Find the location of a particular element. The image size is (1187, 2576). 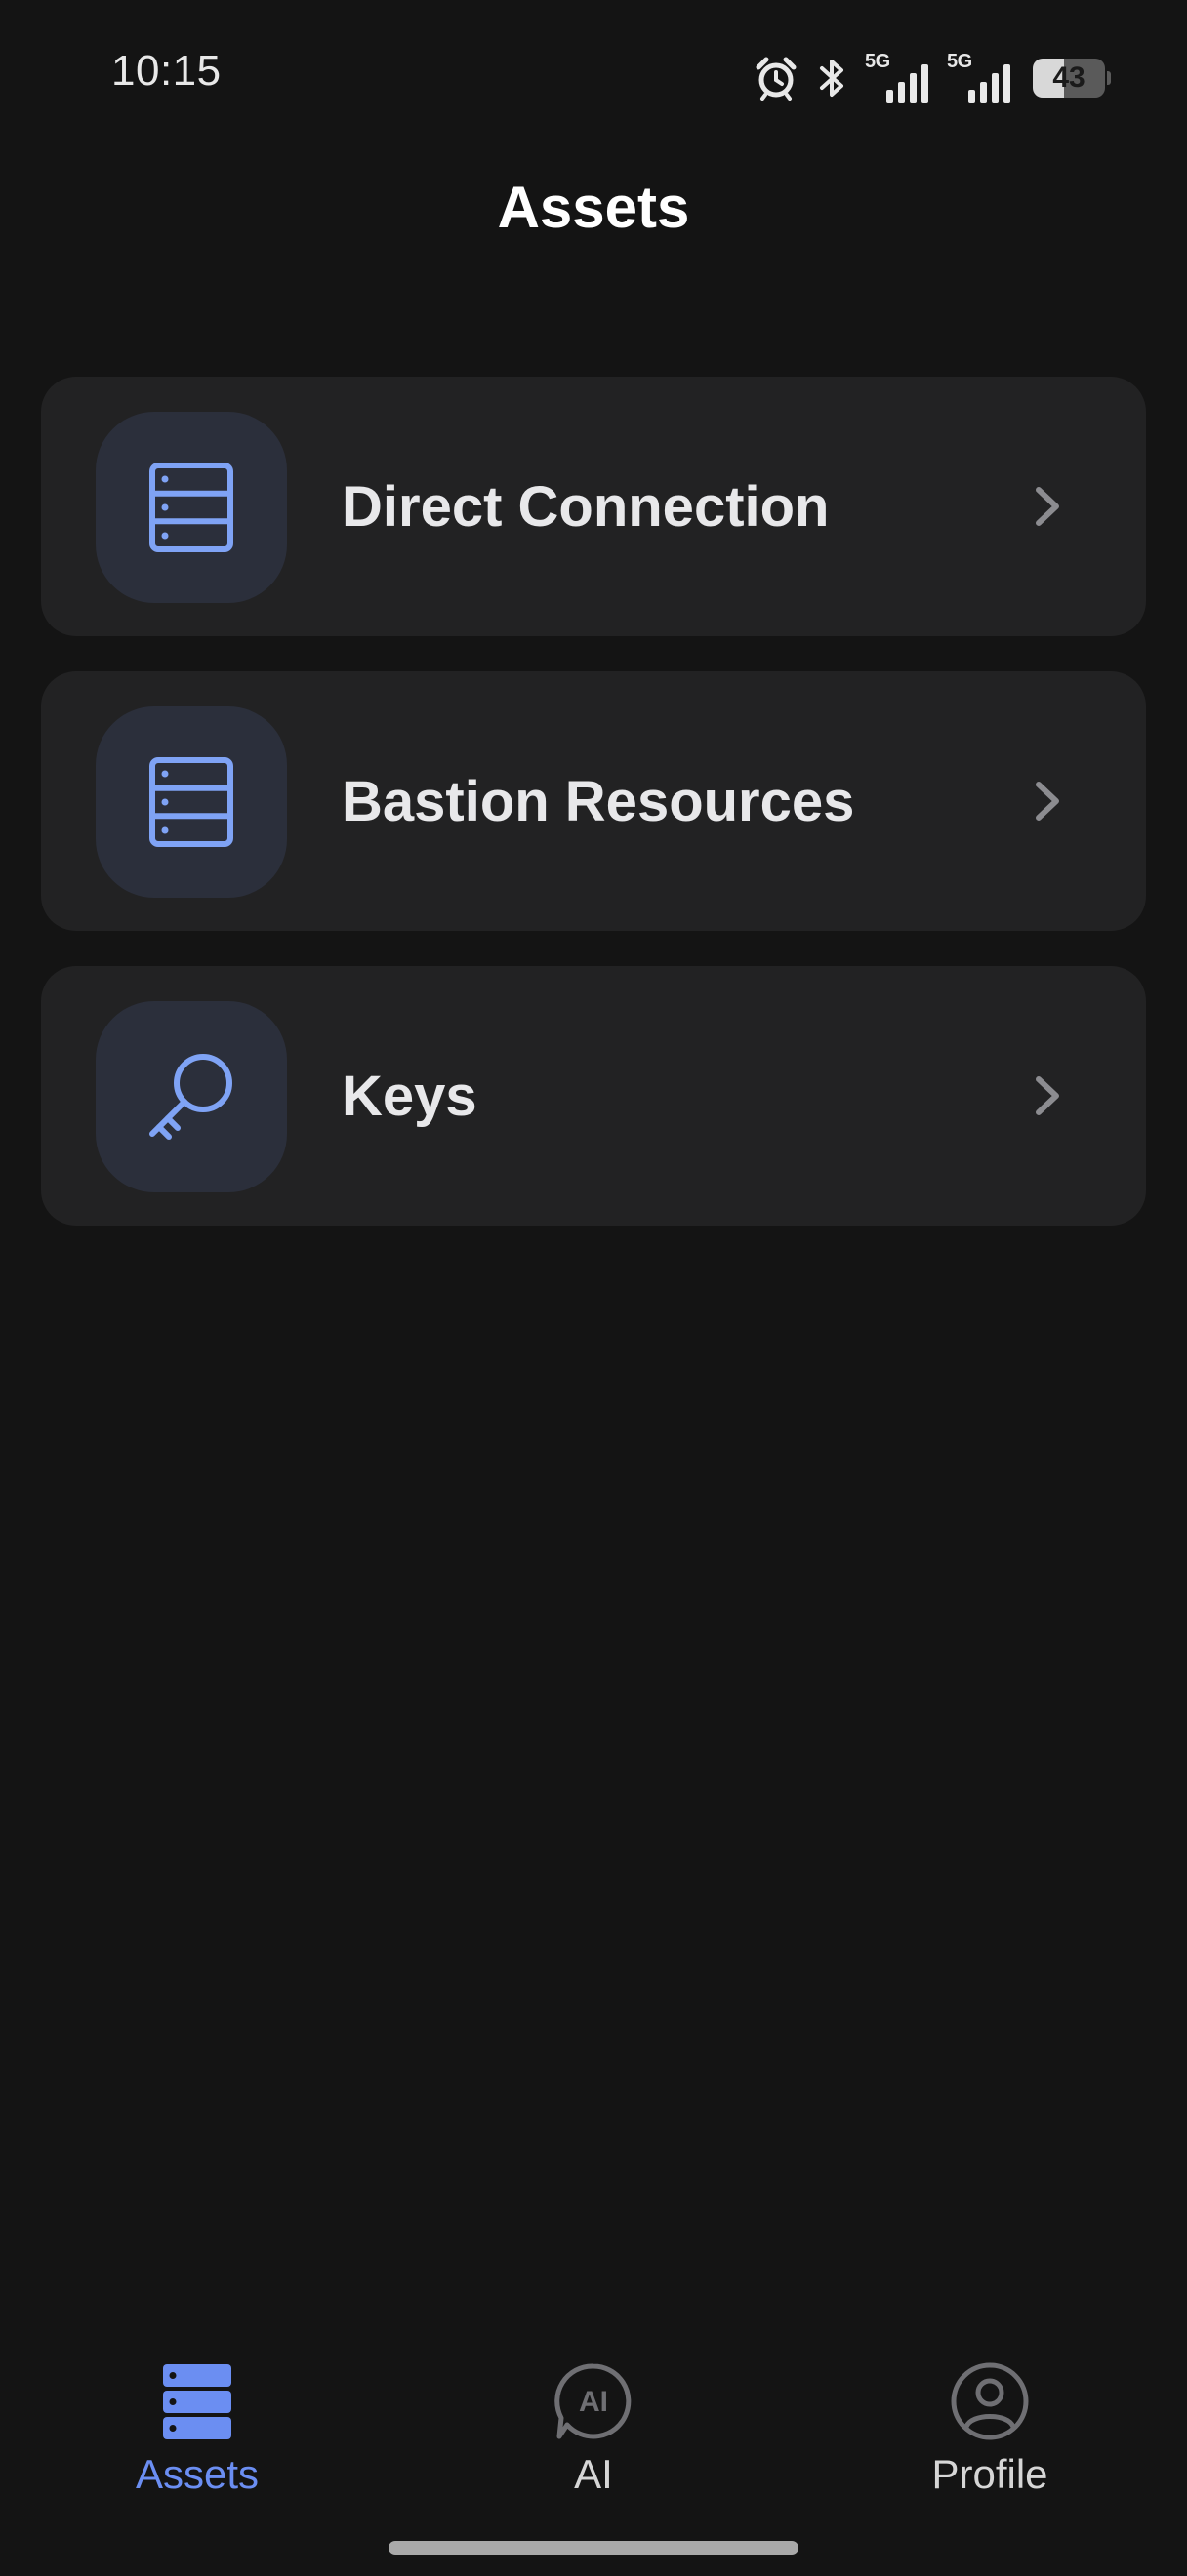

tab-profile: Profile is located at coordinates (989, 2420).